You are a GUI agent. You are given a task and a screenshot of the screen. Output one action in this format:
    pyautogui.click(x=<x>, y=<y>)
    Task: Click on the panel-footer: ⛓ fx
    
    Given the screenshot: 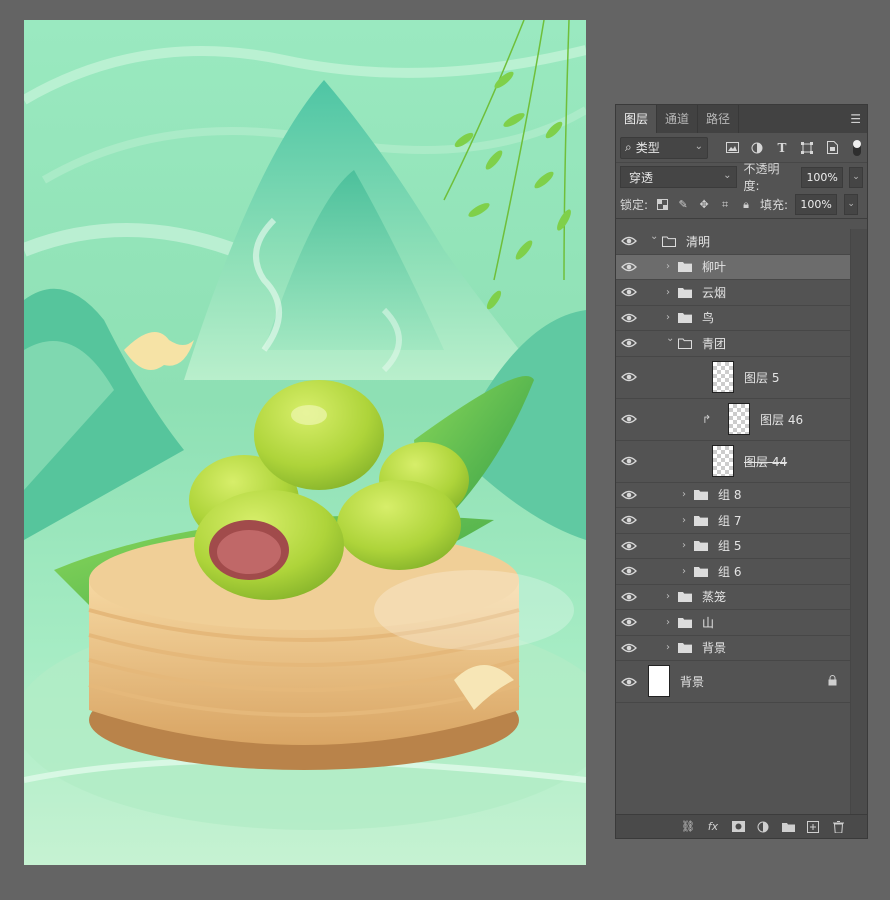 What is the action you would take?
    pyautogui.click(x=741, y=826)
    